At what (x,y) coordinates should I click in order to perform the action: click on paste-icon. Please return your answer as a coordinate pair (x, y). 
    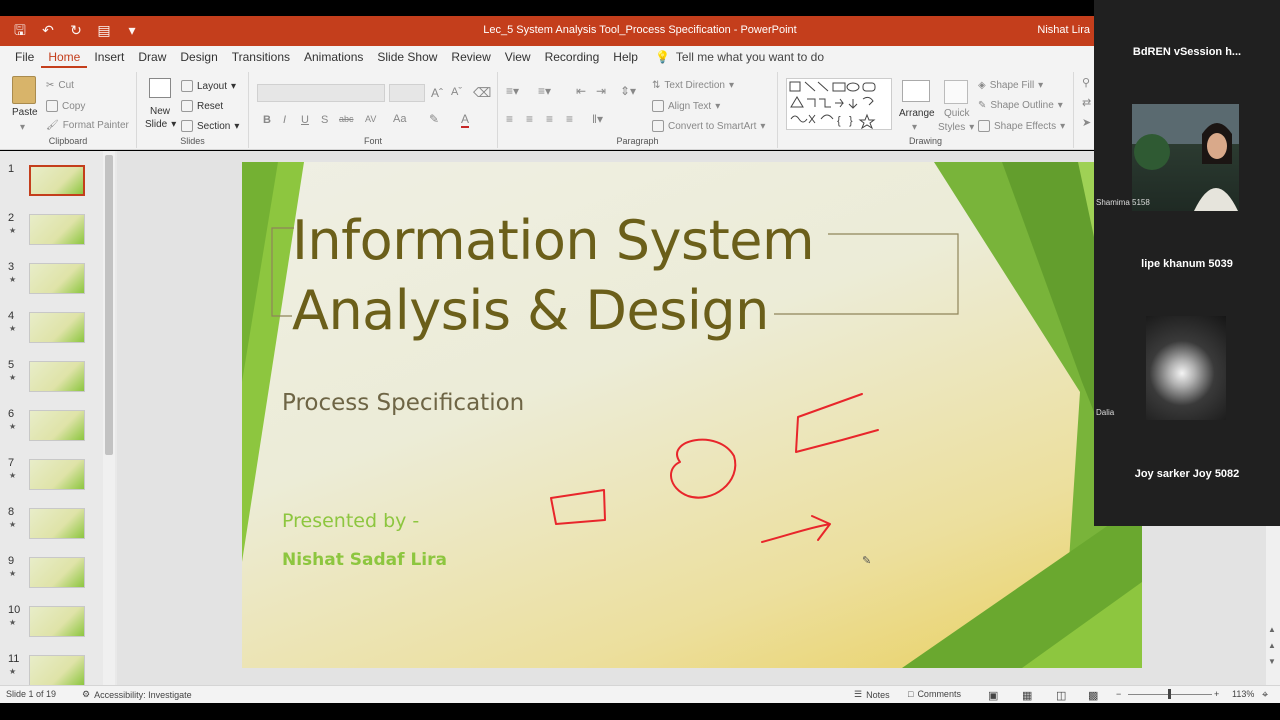
    Looking at the image, I should click on (24, 90).